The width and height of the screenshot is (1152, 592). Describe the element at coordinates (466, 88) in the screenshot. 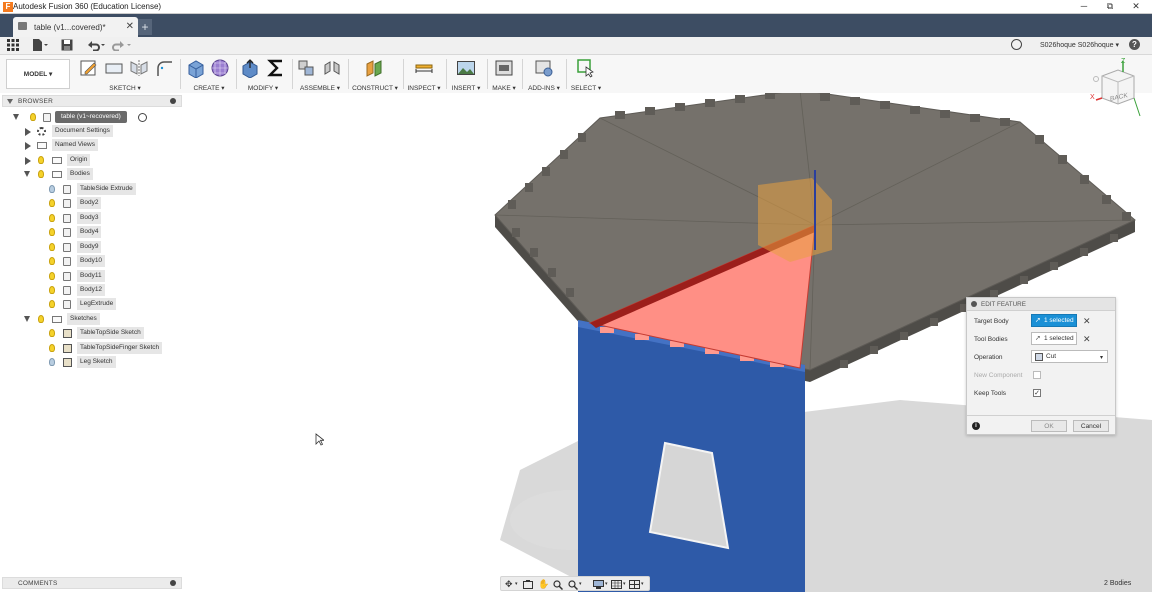

I see `insert-group-label: INSERT ▾` at that location.